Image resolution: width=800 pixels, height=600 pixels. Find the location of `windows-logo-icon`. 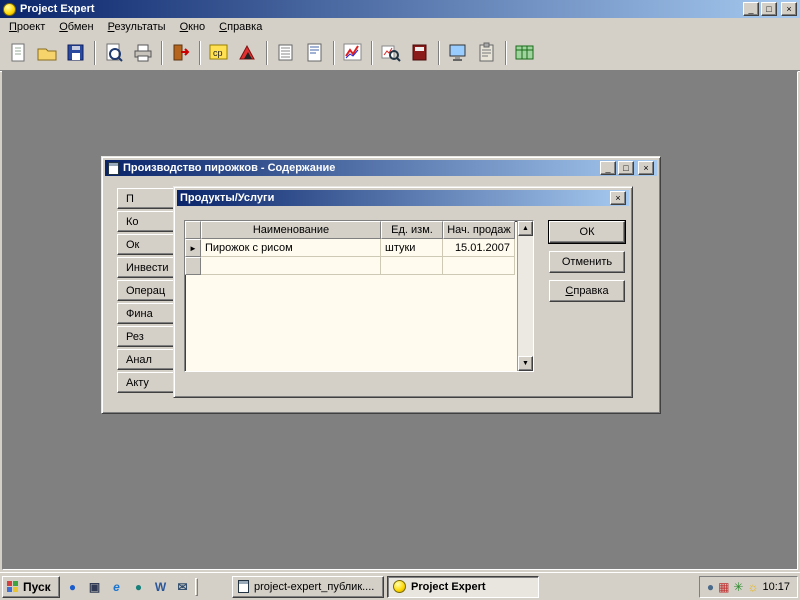

windows-logo-icon is located at coordinates (13, 586).